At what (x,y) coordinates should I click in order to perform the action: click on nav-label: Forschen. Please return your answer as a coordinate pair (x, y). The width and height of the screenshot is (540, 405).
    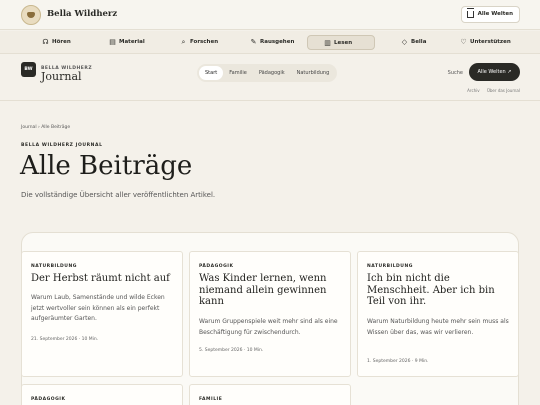
    Looking at the image, I should click on (204, 42).